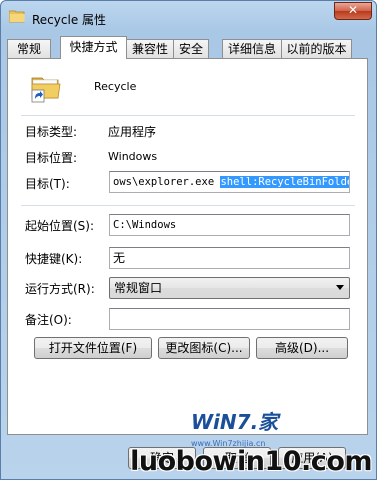 The image size is (377, 480). Describe the element at coordinates (340, 287) in the screenshot. I see `chevron-down-icon` at that location.